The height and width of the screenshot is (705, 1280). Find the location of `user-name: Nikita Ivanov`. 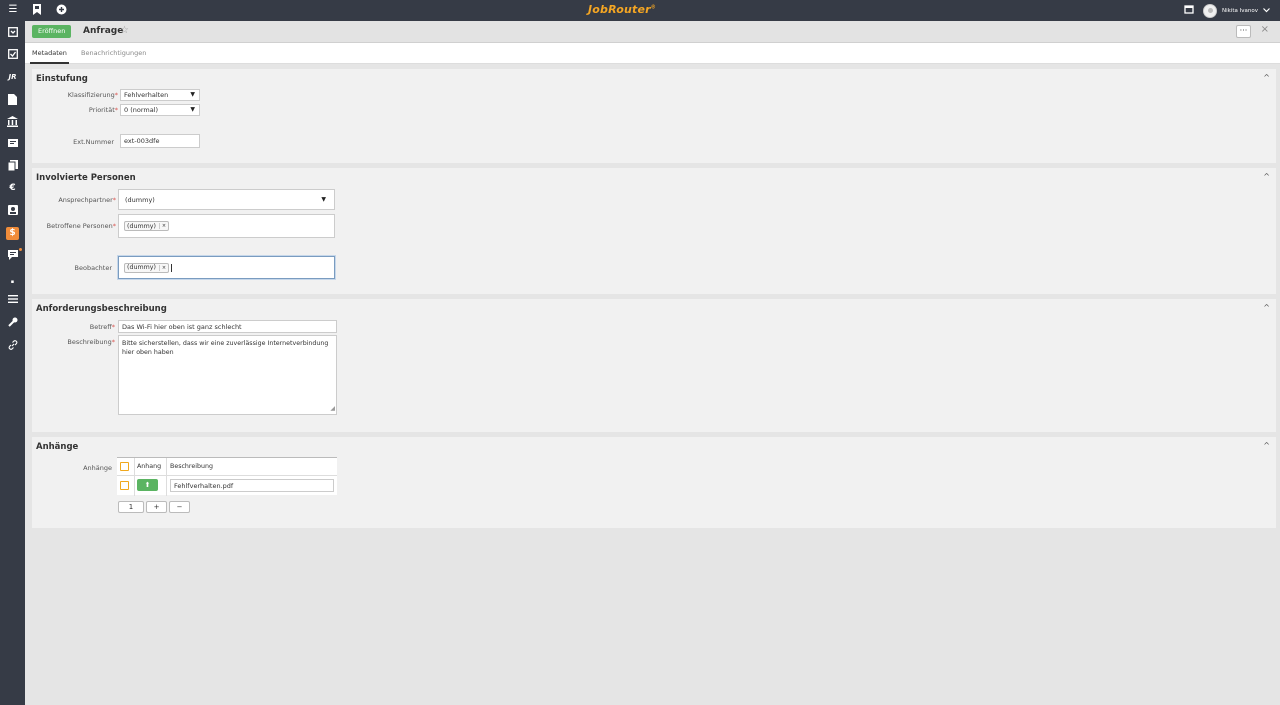

user-name: Nikita Ivanov is located at coordinates (1240, 10).